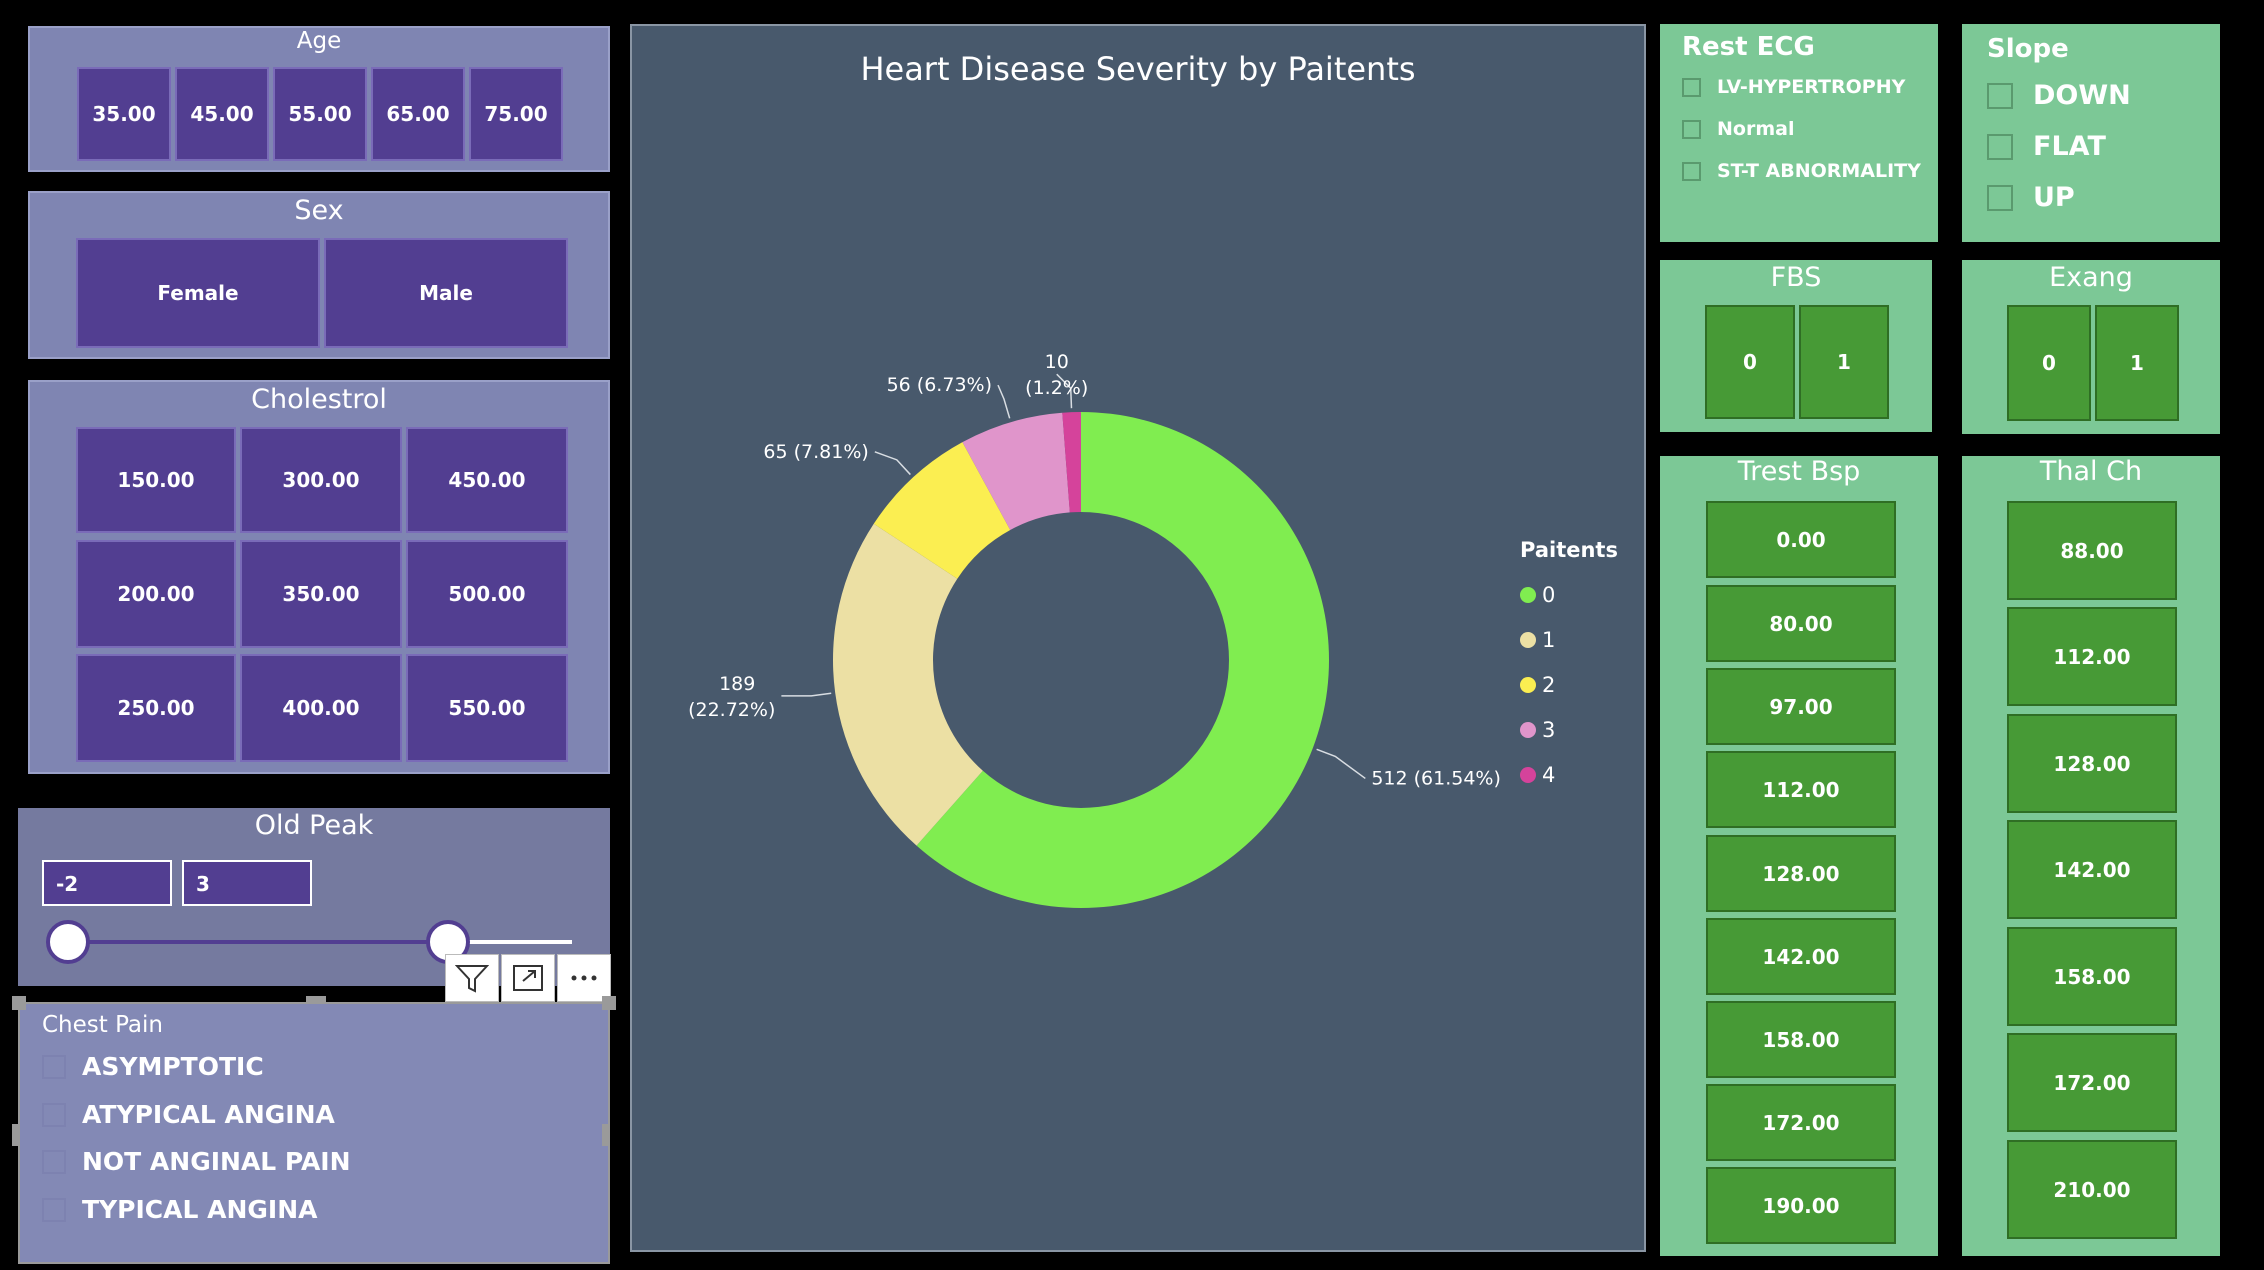 The height and width of the screenshot is (1270, 2264). I want to click on trest-bsp-option: 142.00, so click(1801, 956).